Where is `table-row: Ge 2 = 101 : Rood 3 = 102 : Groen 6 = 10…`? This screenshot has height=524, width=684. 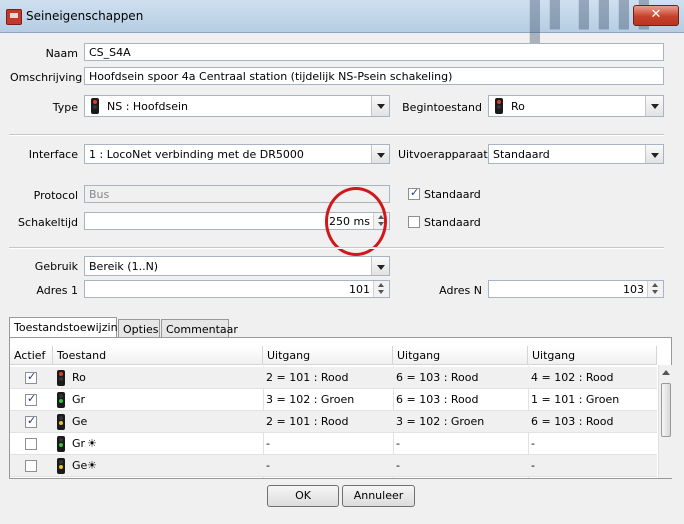 table-row: Ge 2 = 101 : Rood 3 = 102 : Groen 6 = 10… is located at coordinates (333, 422).